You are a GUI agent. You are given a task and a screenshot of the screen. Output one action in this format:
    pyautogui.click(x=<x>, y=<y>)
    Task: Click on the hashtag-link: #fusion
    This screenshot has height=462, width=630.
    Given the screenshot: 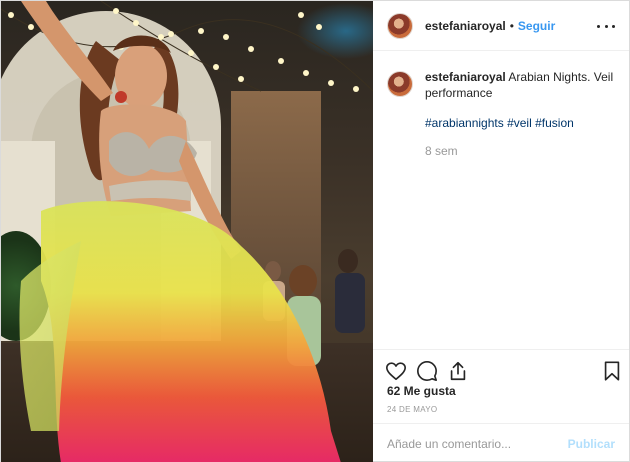 What is the action you would take?
    pyautogui.click(x=554, y=123)
    